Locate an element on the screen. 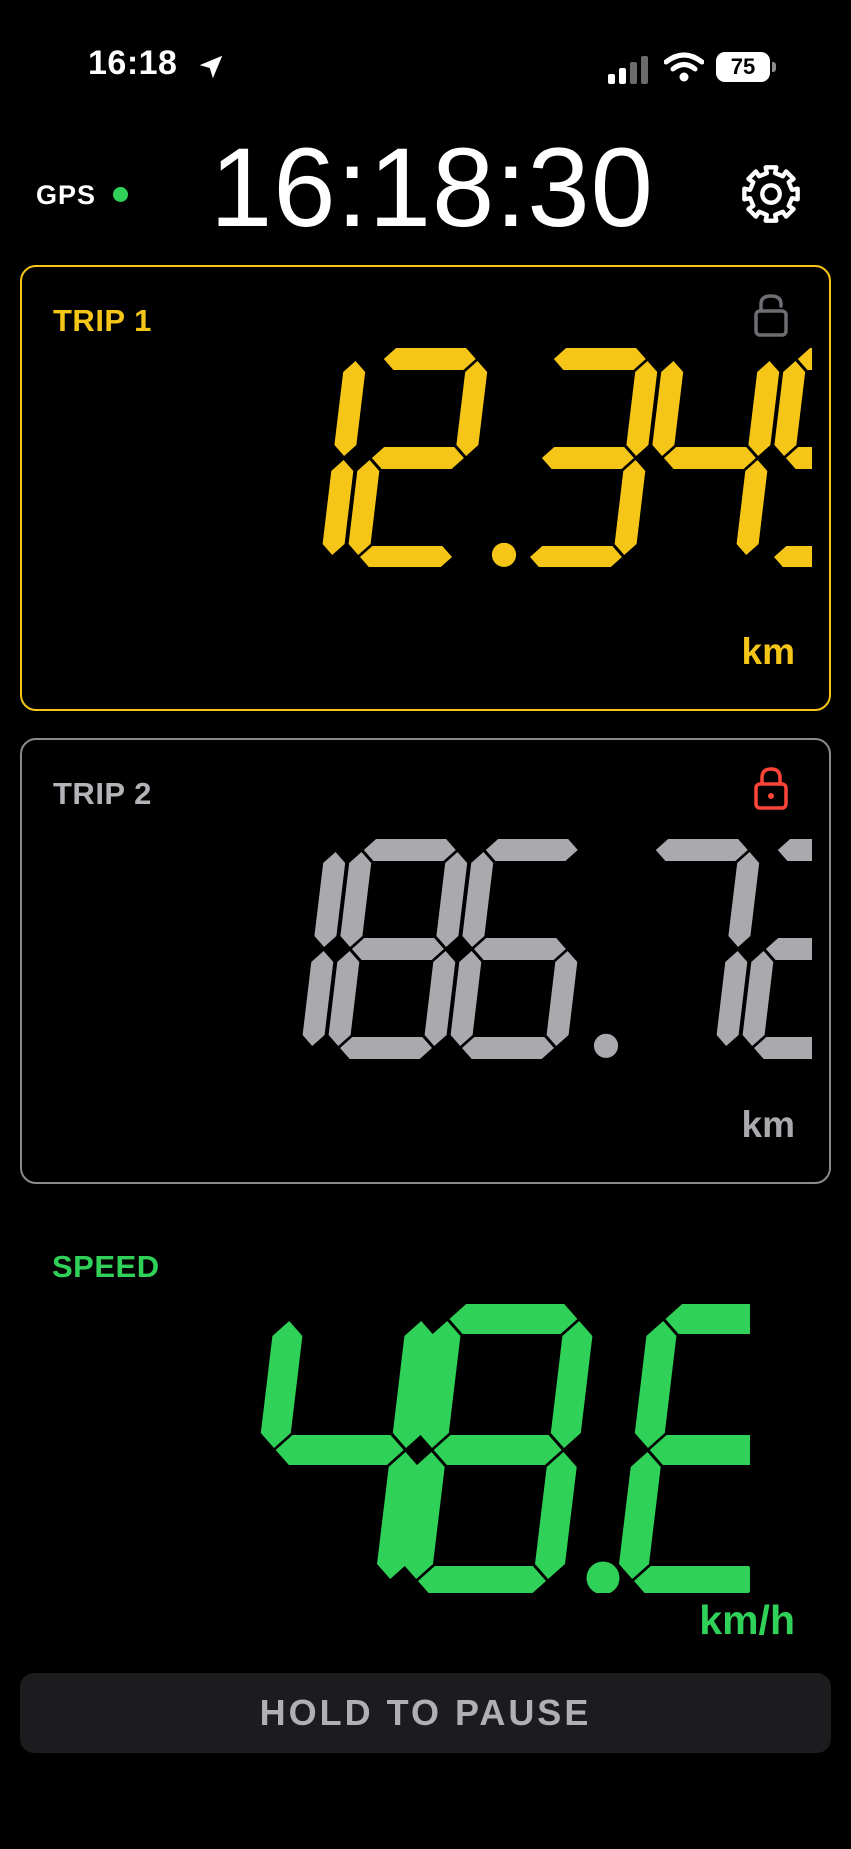  hold-to-pause-button: HOLD TO PAUSE is located at coordinates (425, 1713).